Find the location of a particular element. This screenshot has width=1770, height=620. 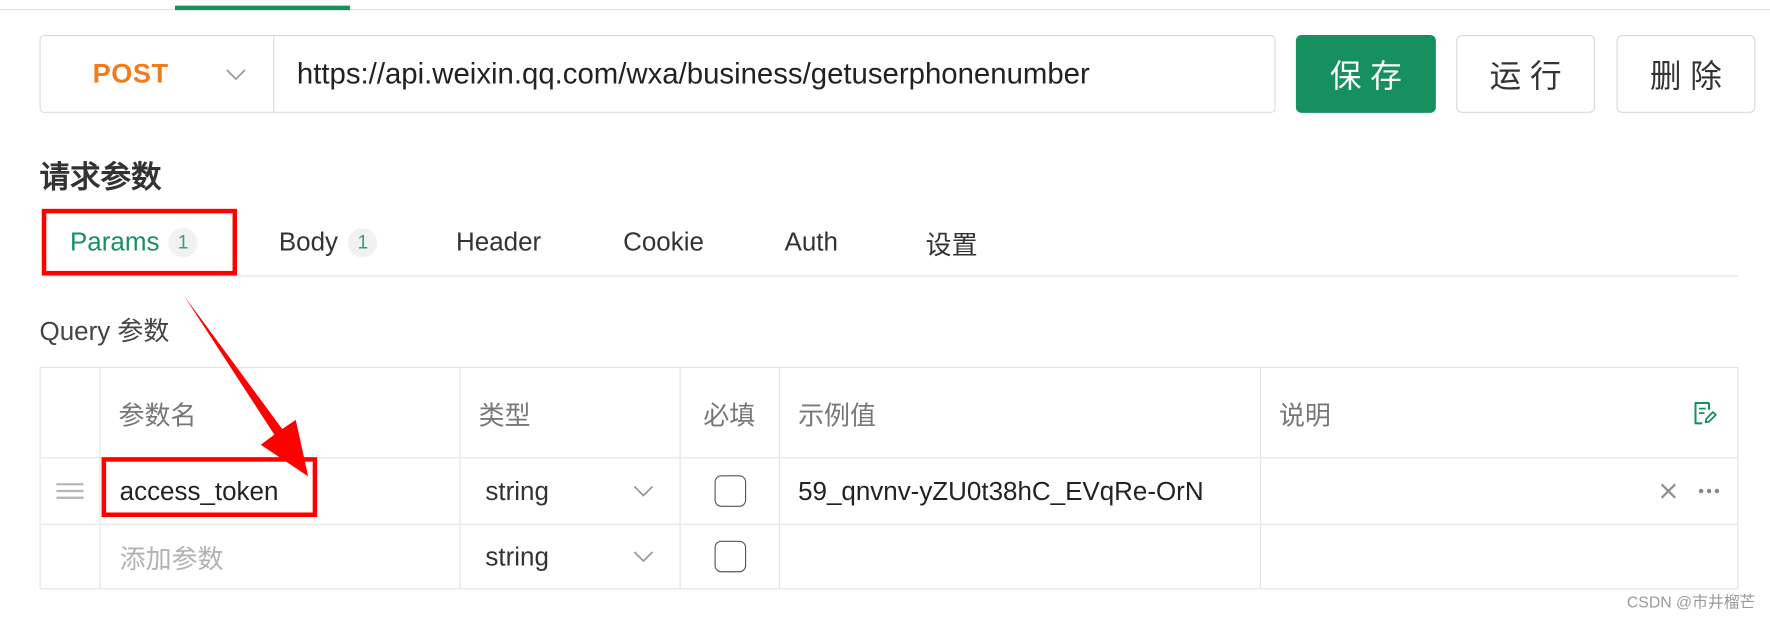

param-name-input: access_token is located at coordinates (280, 491).